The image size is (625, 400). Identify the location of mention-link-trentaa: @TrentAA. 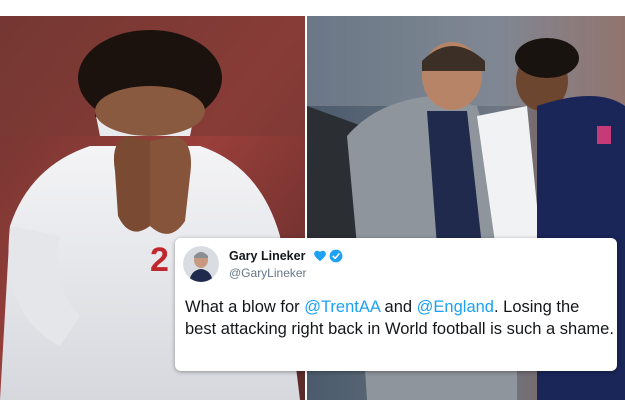
(342, 307).